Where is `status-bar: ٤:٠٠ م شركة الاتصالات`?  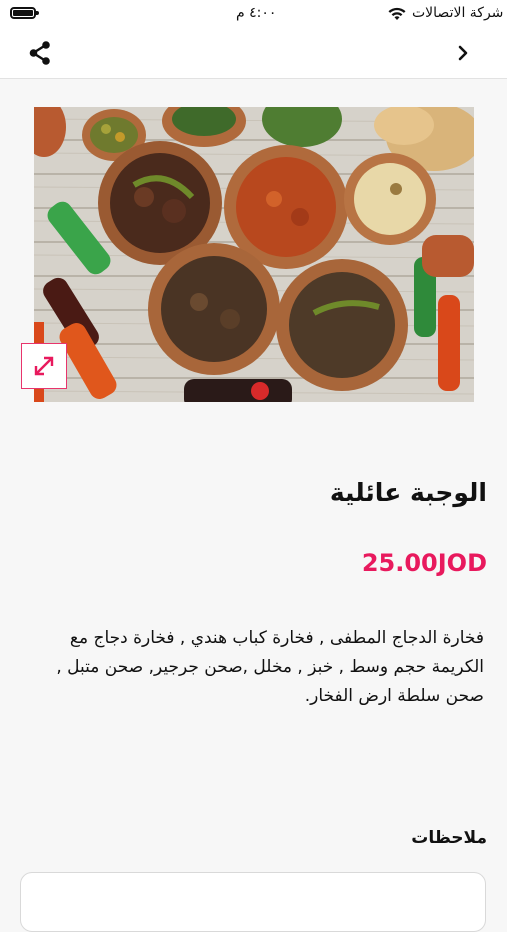
status-bar: ٤:٠٠ م شركة الاتصالات is located at coordinates (253, 14).